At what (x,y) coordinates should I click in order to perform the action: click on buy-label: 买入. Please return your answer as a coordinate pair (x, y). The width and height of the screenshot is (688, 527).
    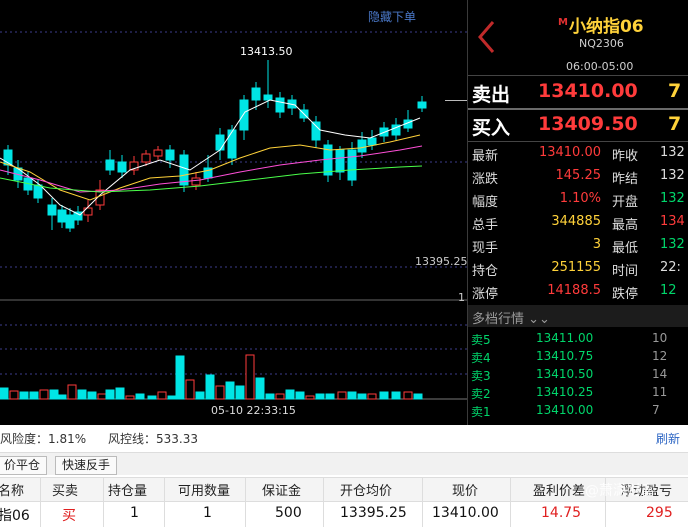
    Looking at the image, I should click on (491, 126).